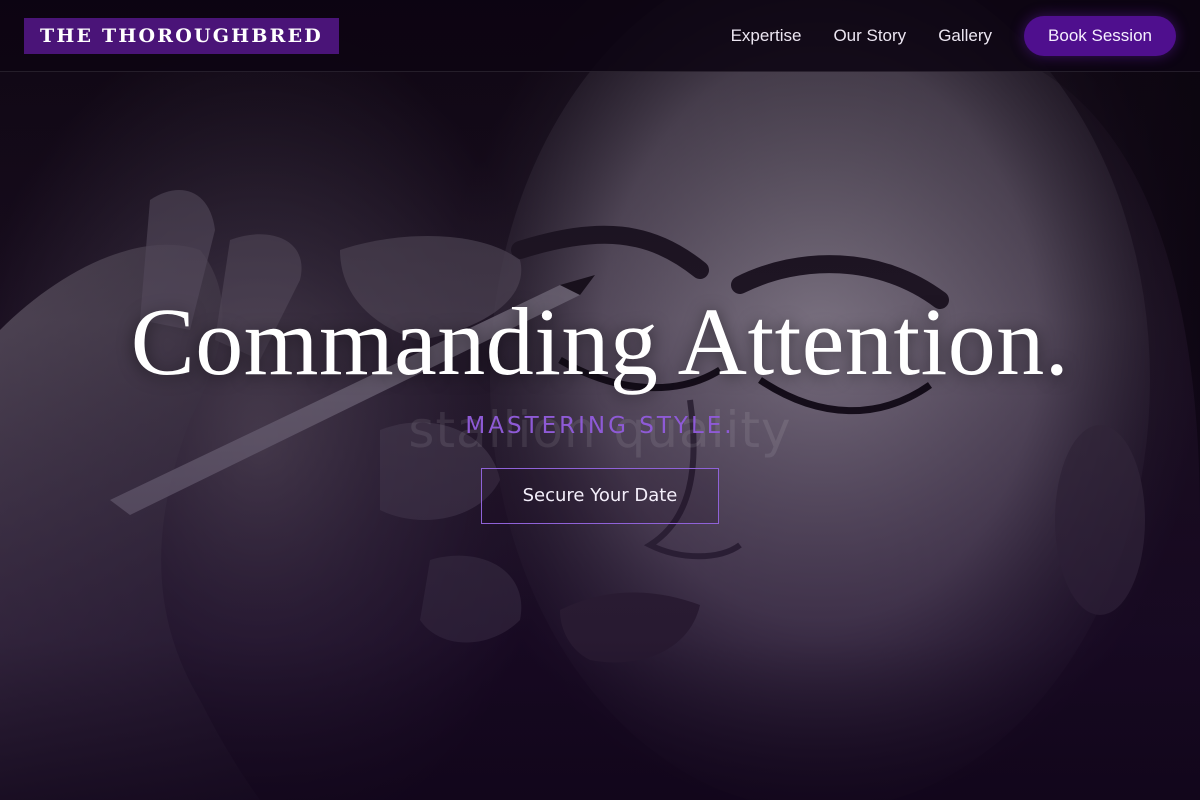 This screenshot has height=800, width=1200. I want to click on hero-cta-container: Secure Your Date, so click(600, 496).